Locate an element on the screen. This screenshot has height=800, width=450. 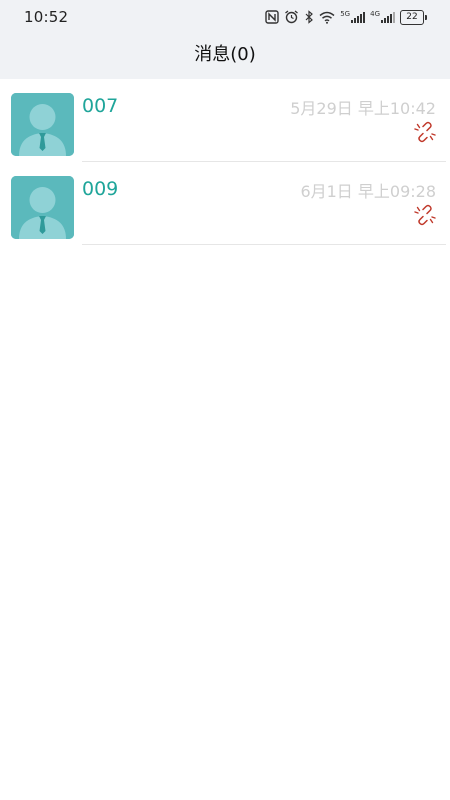
signal-4g: 4G is located at coordinates (382, 17).